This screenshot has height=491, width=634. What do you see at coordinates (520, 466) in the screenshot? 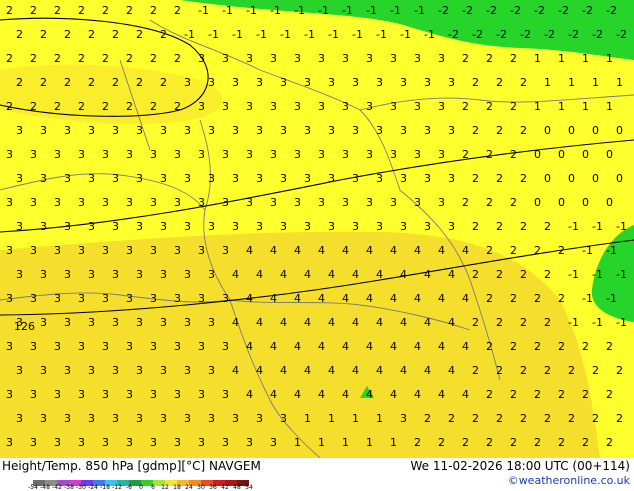
I see `valid-time: We 11-02-2026 18:00 UTC (00+114)` at bounding box center [520, 466].